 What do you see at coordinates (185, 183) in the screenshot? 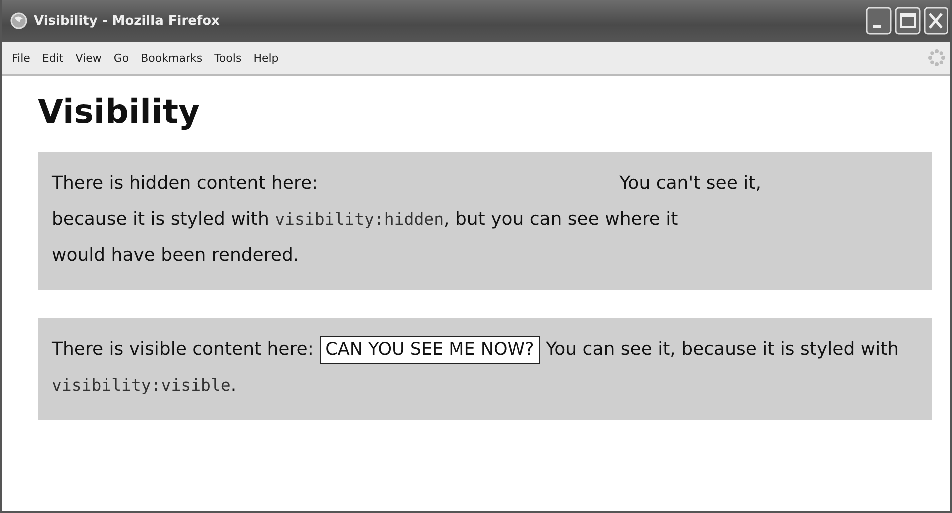
I see `paragraph-text: There is hidden content here:` at bounding box center [185, 183].